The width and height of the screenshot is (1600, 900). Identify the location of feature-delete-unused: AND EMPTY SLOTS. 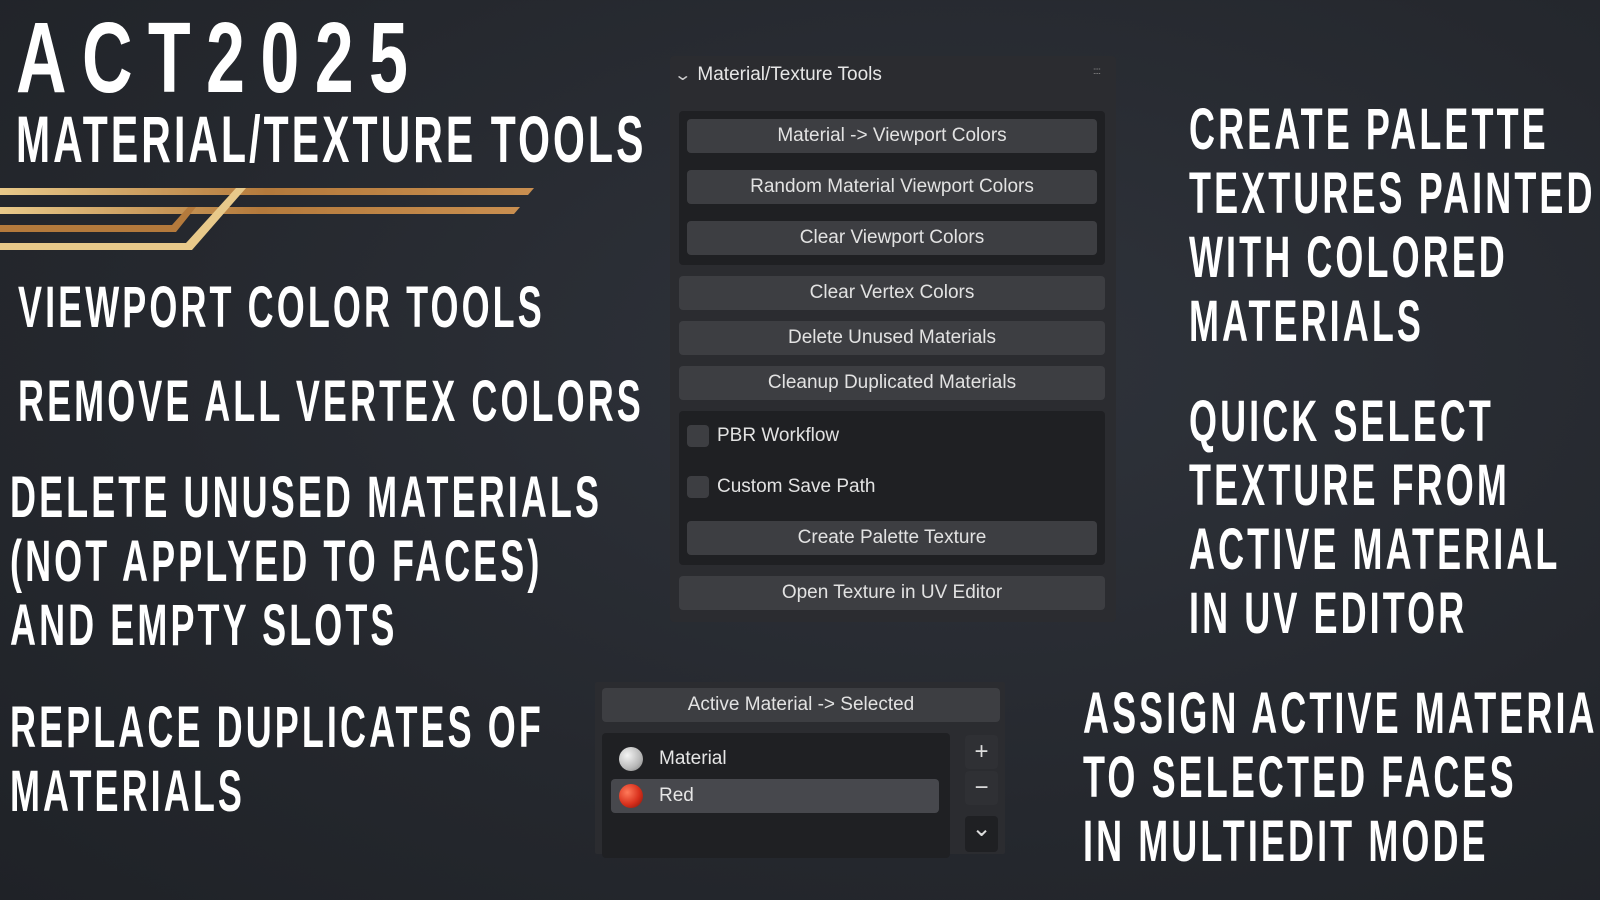
(204, 625).